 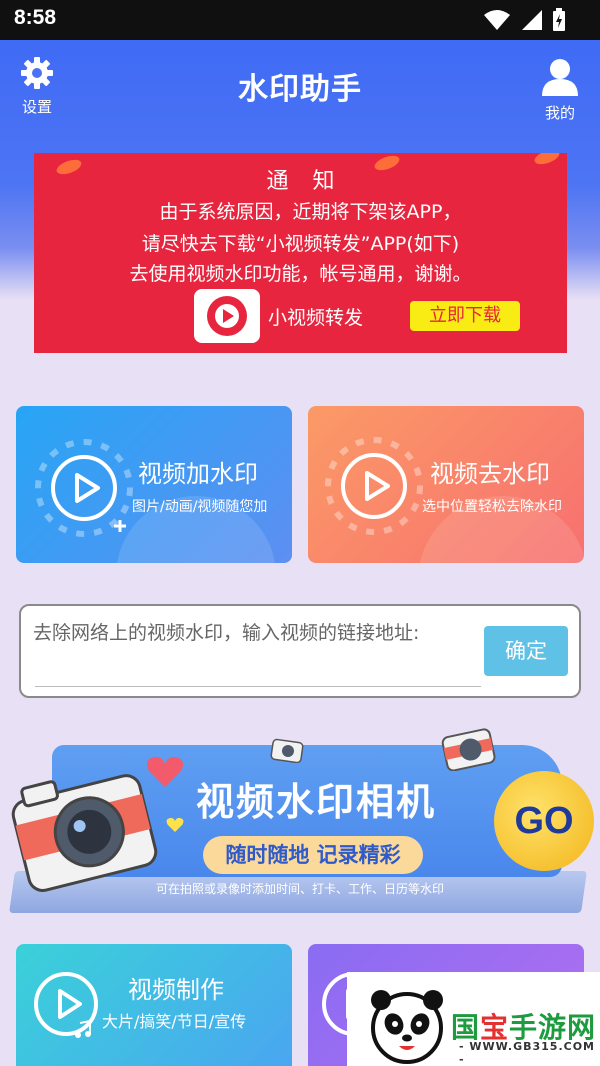 I want to click on notice-line: 去使用视频水印功能，帐号通用，谢谢。, so click(x=300, y=274).